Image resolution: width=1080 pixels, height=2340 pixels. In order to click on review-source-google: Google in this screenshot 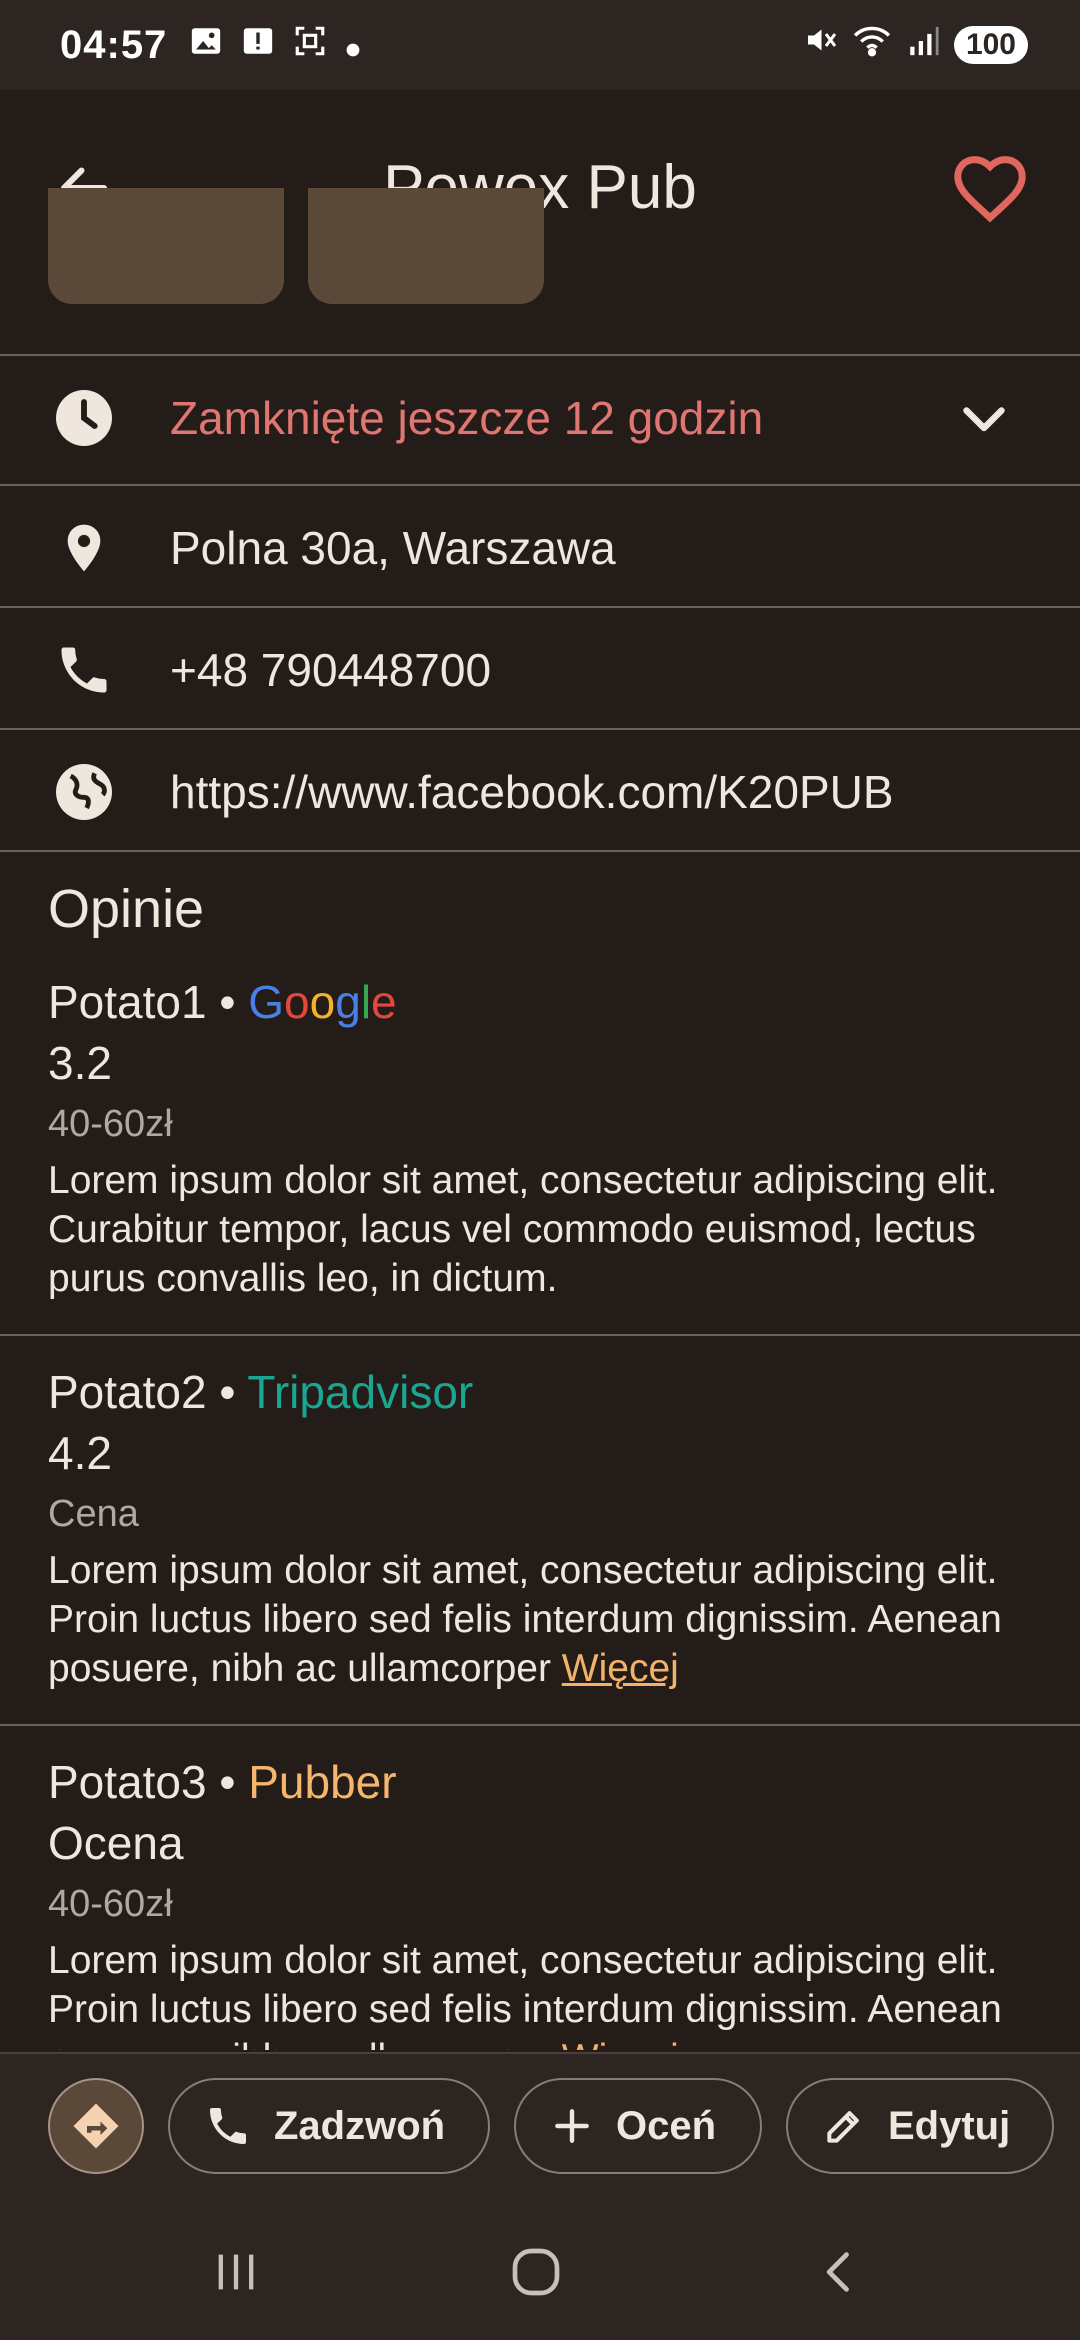, I will do `click(322, 1002)`.